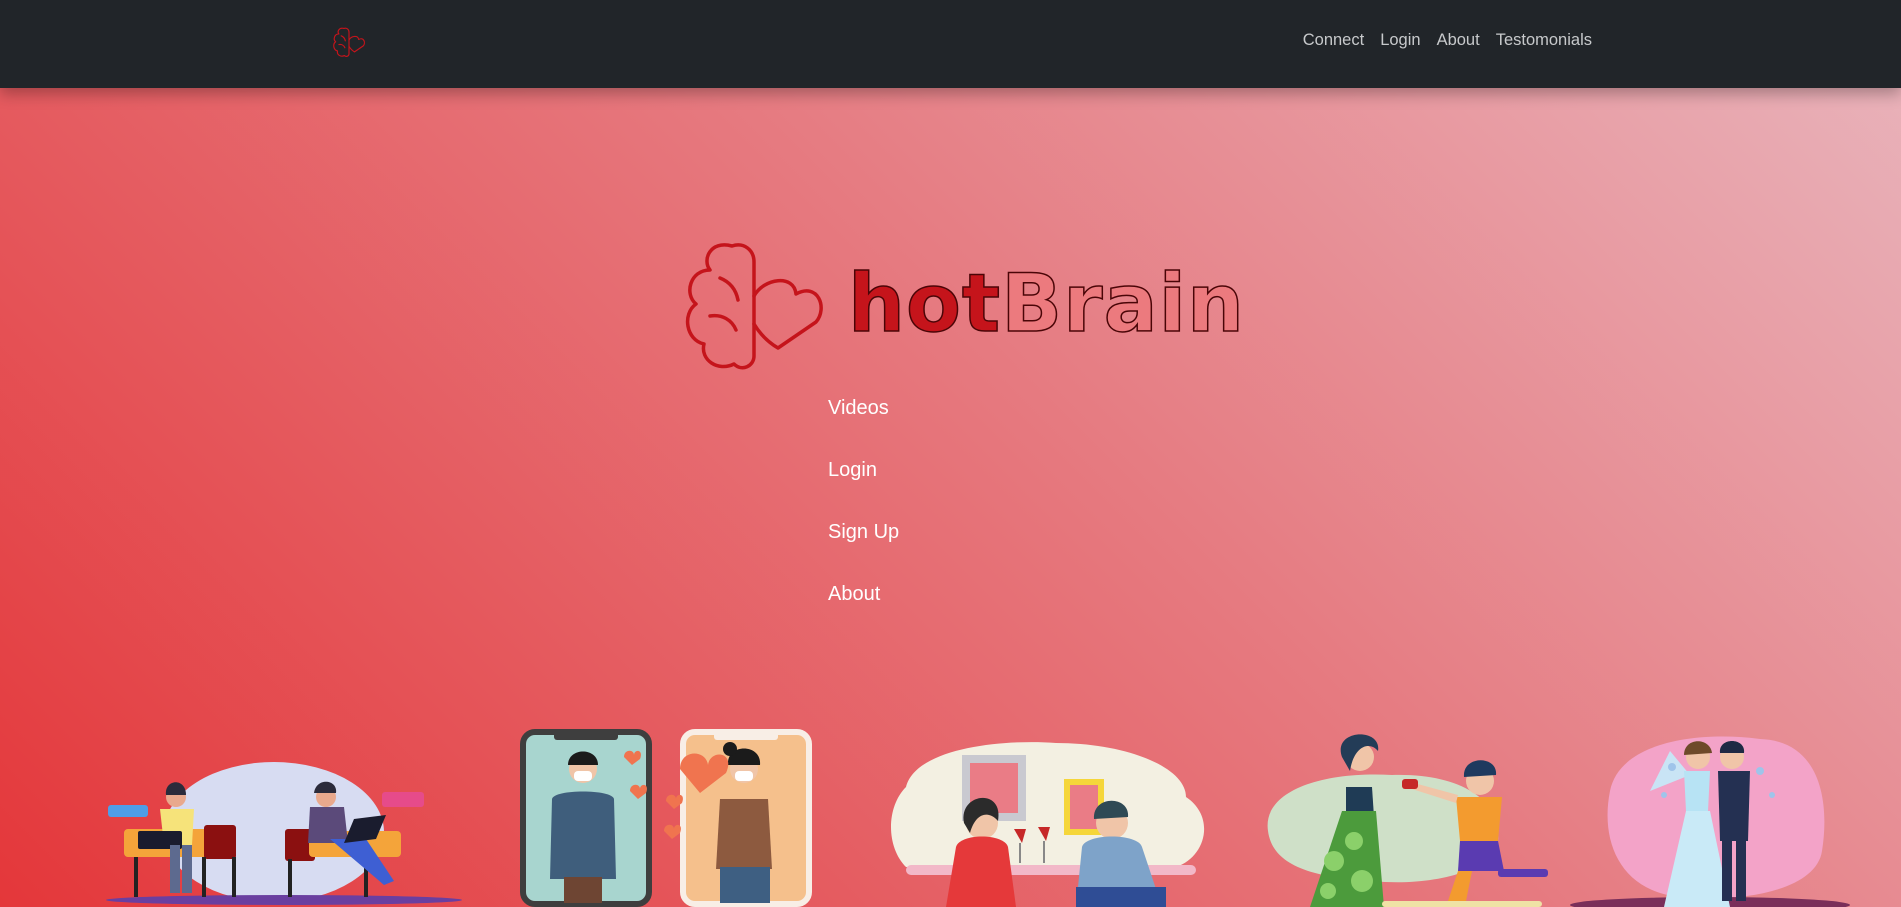 The image size is (1901, 907). I want to click on marriage-proposal-illustration, so click(1407, 820).